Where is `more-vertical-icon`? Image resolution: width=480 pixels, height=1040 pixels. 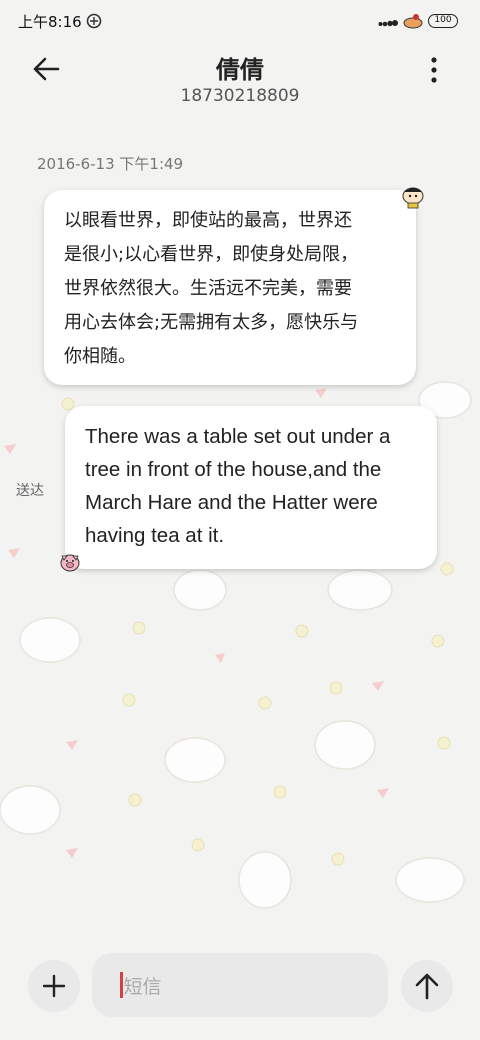 more-vertical-icon is located at coordinates (434, 70).